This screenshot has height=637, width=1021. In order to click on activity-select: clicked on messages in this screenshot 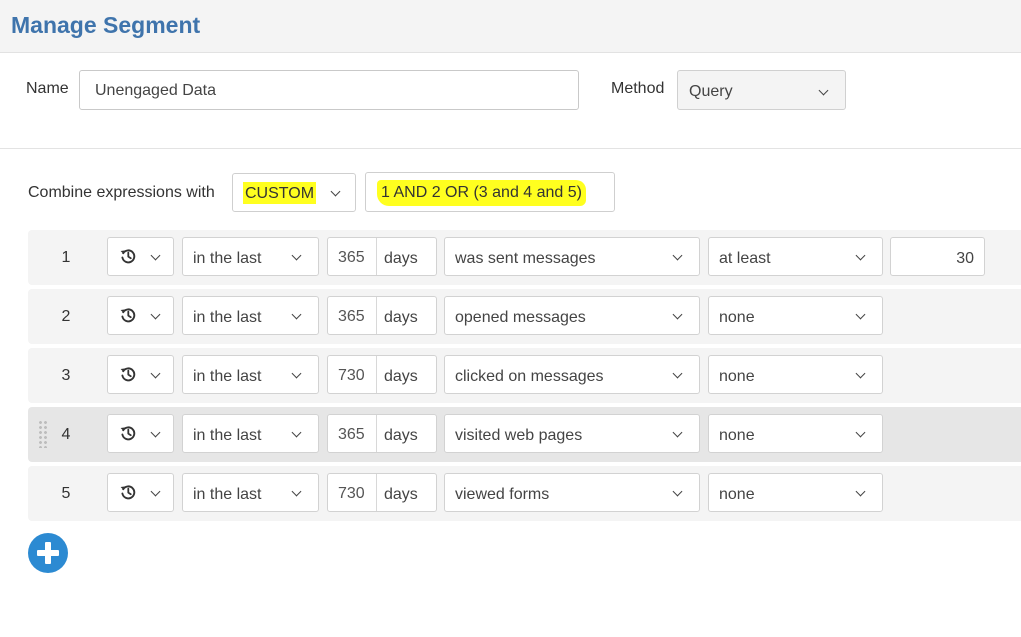, I will do `click(572, 374)`.